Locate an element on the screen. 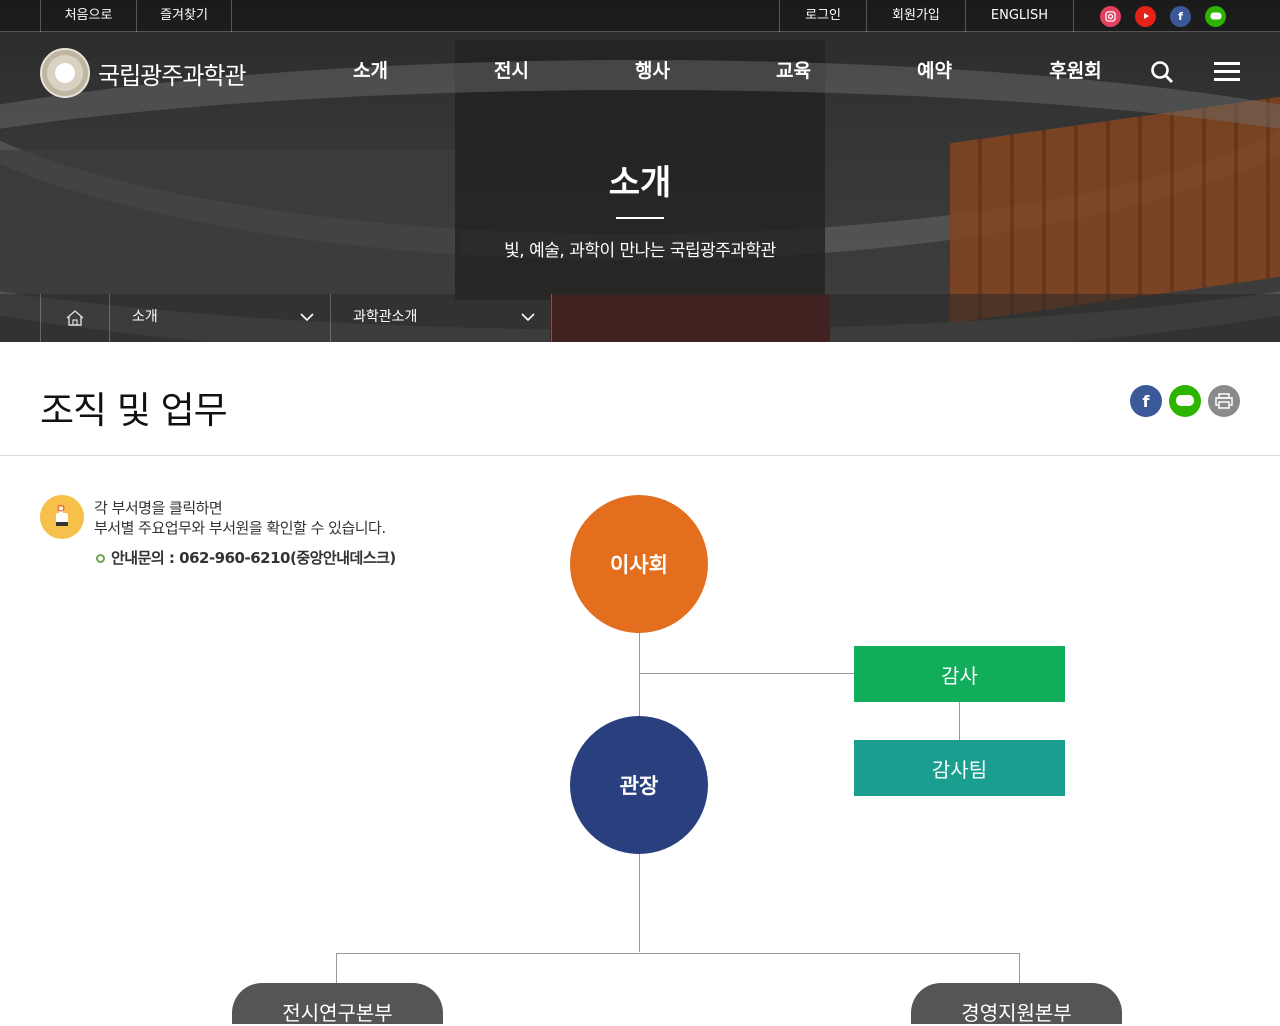  hero-title: 소개 is located at coordinates (640, 183).